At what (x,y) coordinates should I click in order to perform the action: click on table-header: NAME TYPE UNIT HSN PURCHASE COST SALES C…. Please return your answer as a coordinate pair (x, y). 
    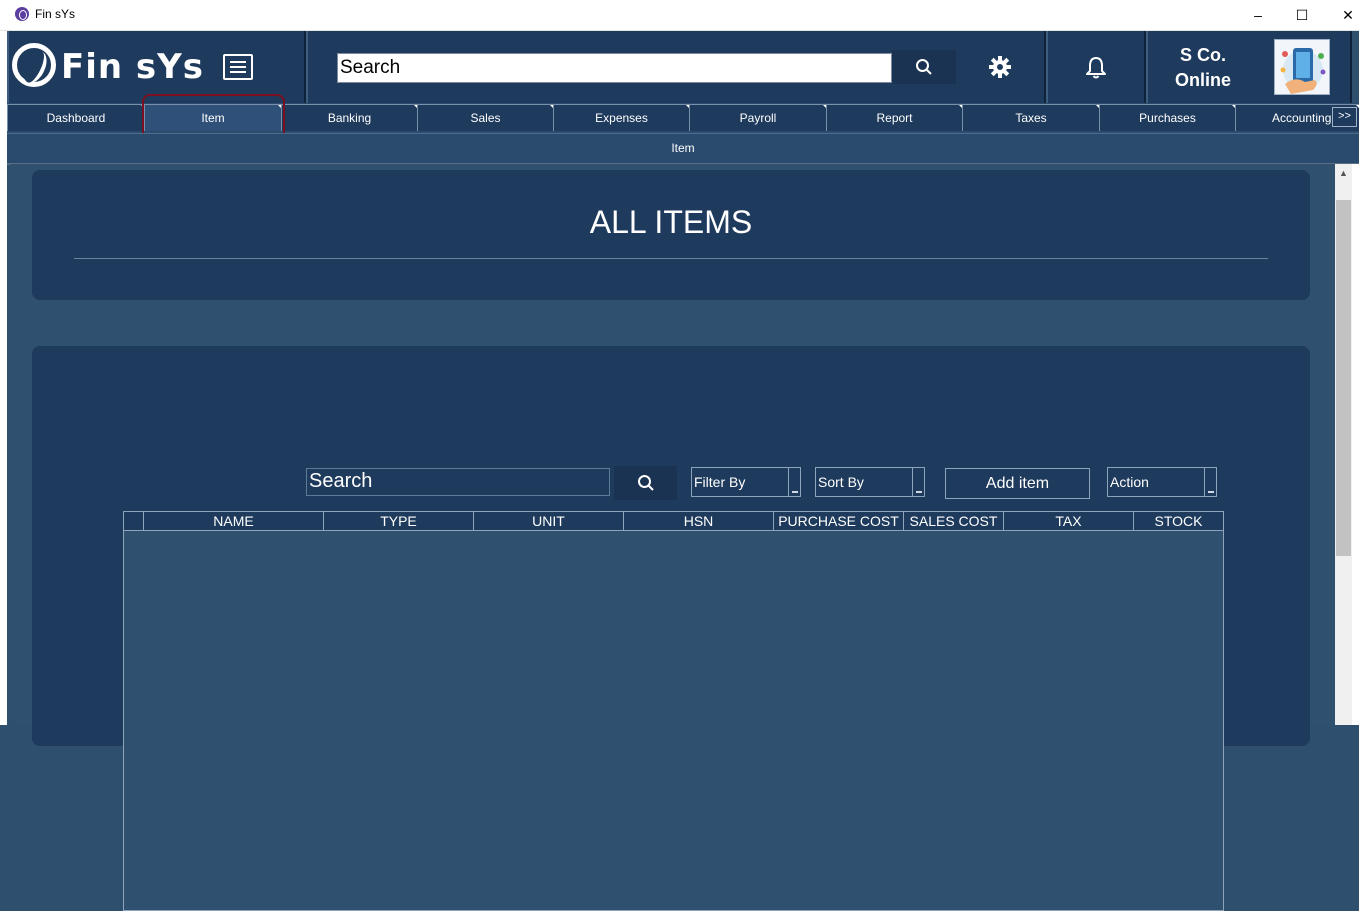
    Looking at the image, I should click on (673, 521).